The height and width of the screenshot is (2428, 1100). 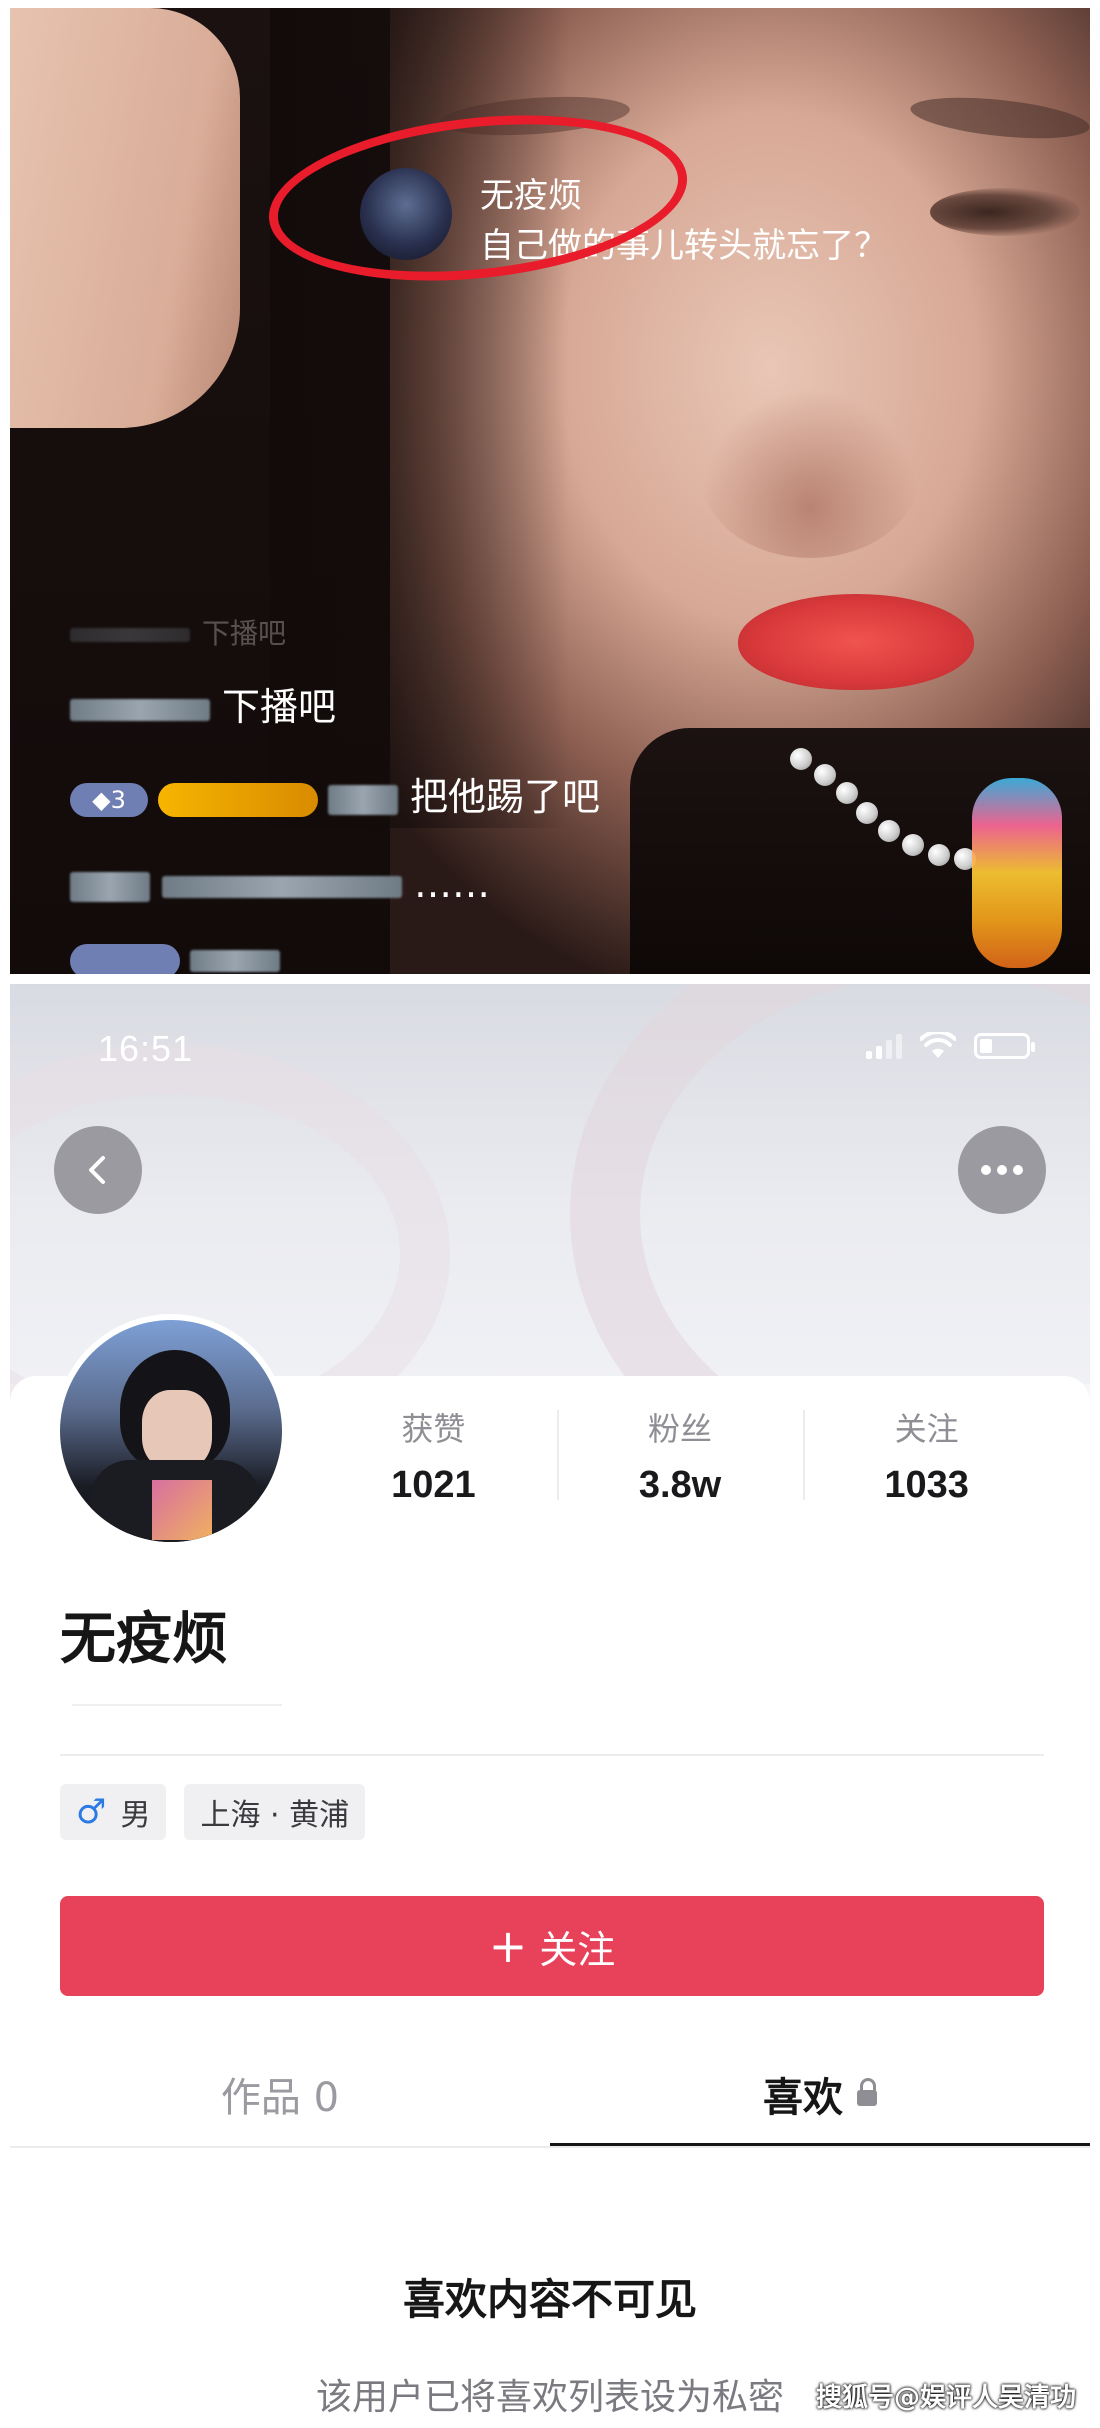 I want to click on stat-label: 粉丝, so click(x=680, y=1429).